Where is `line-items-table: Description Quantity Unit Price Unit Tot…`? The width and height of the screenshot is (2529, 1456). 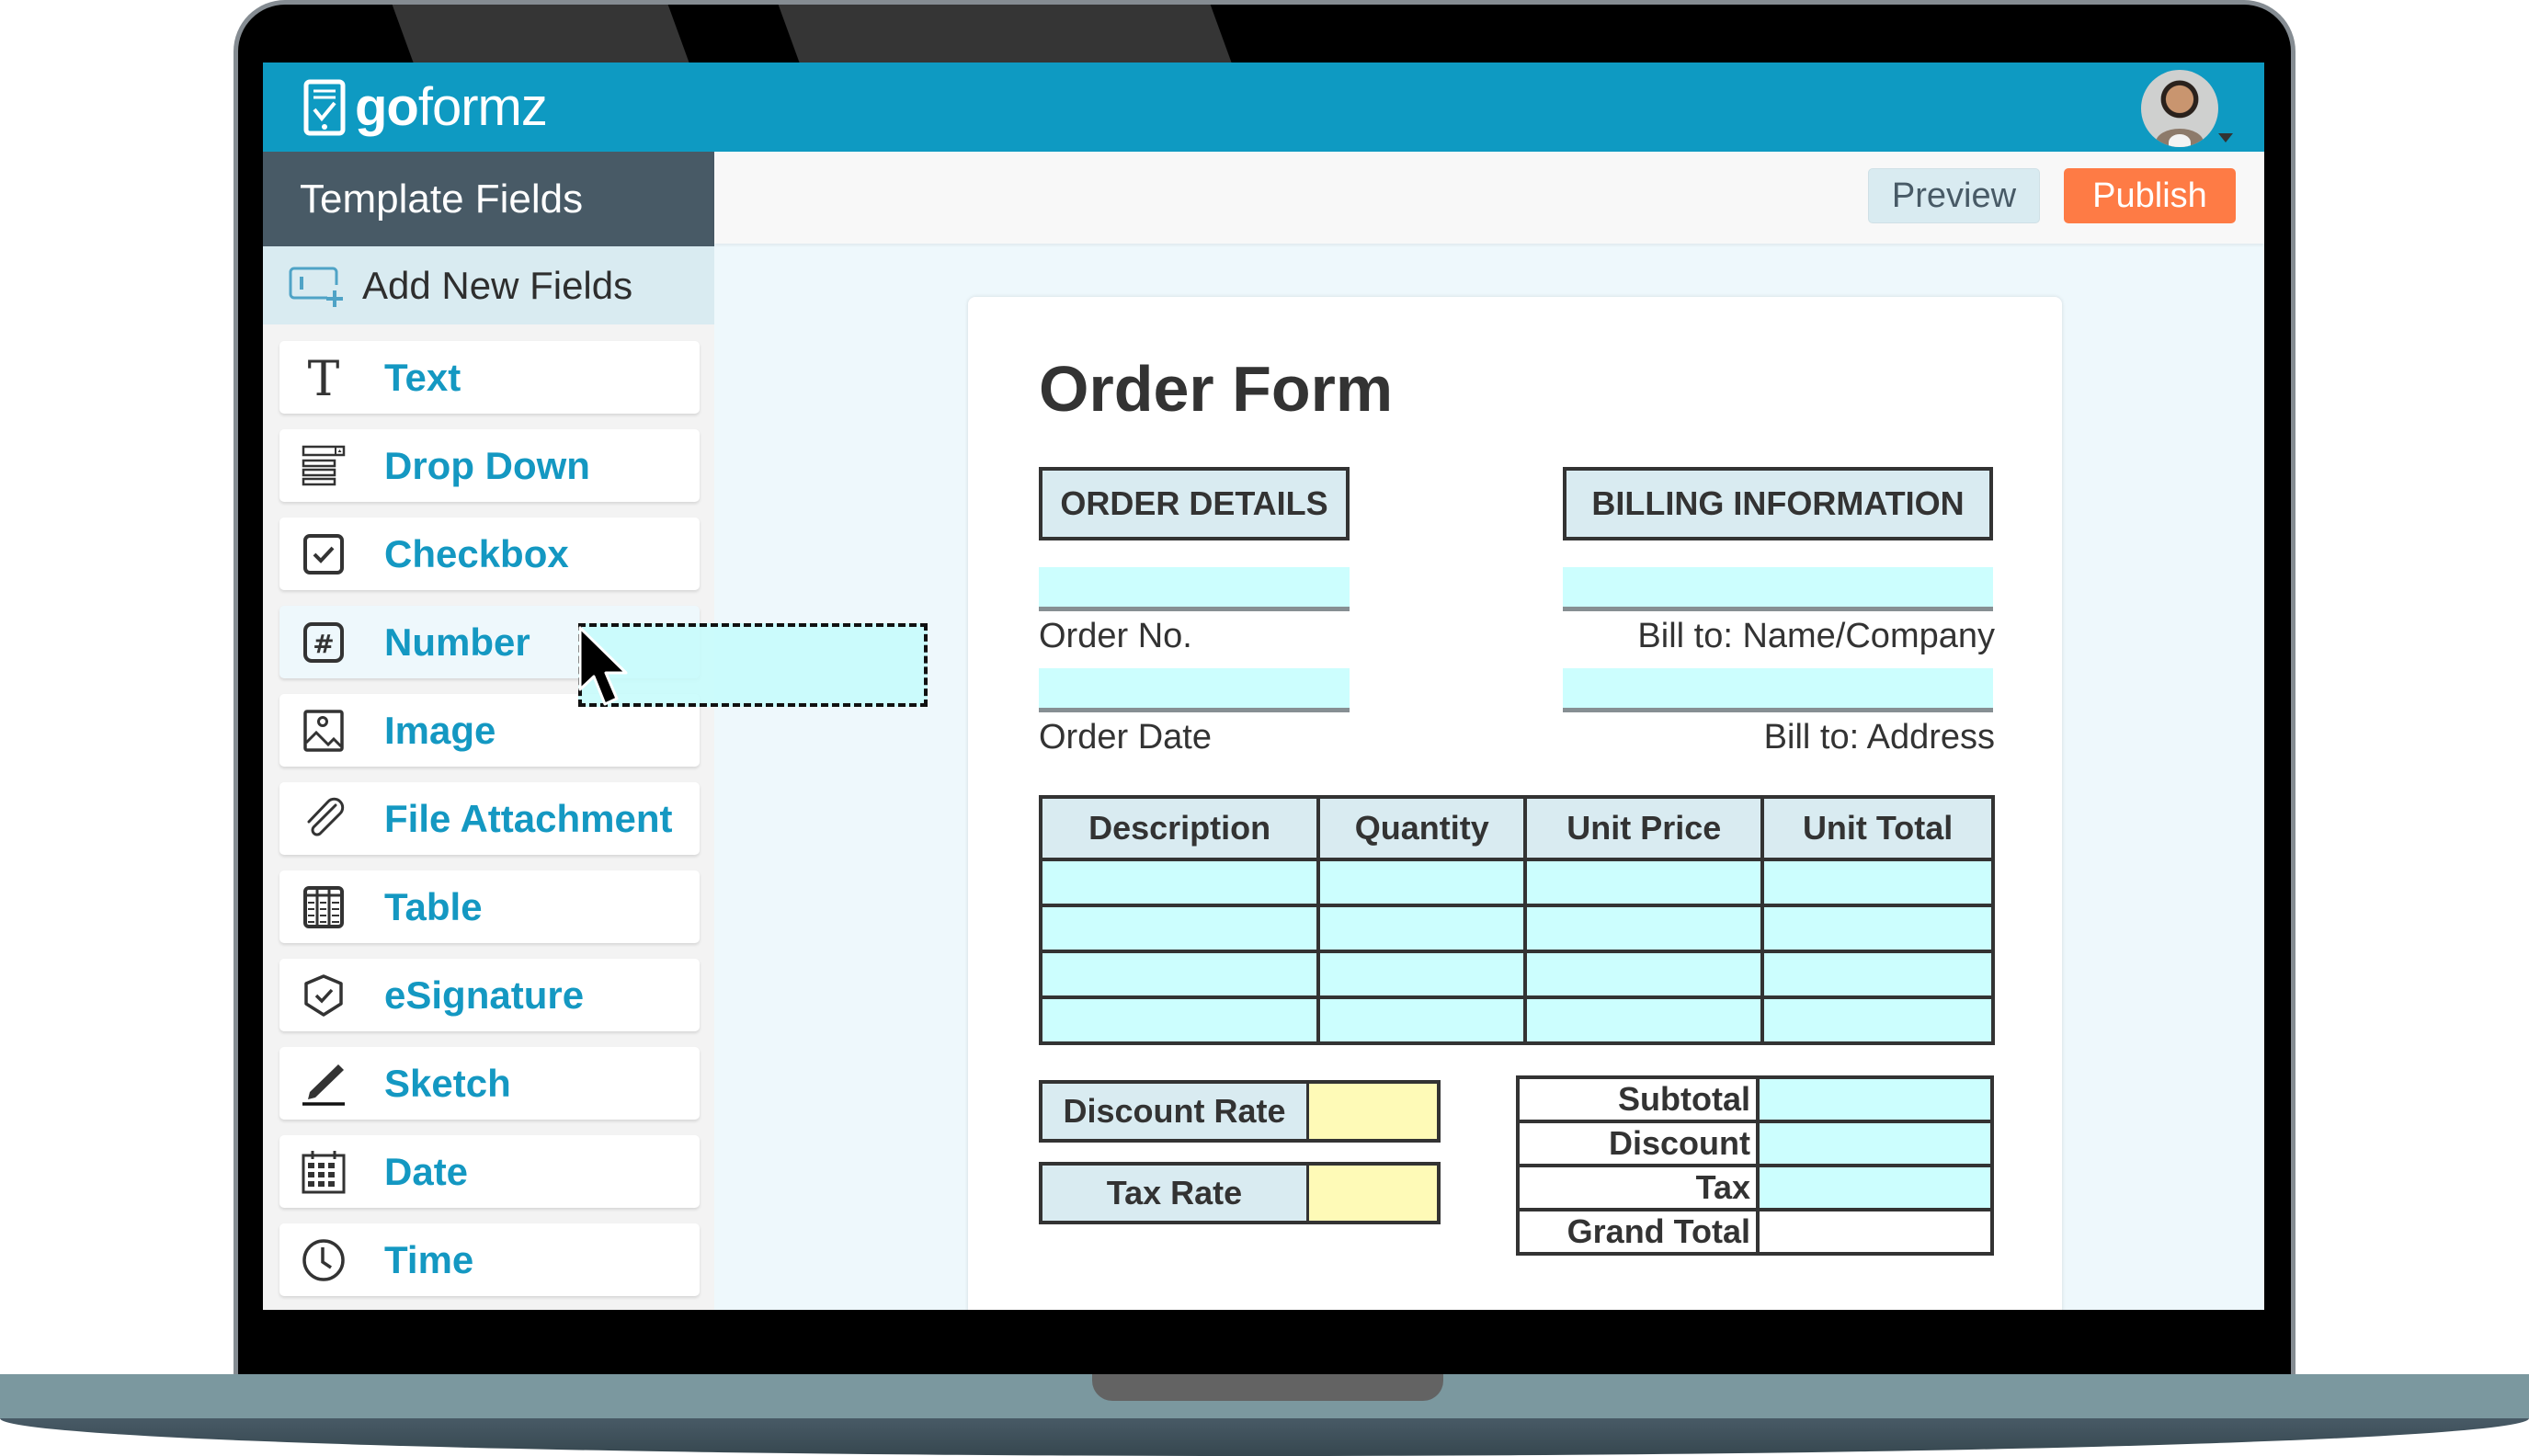
line-items-table: Description Quantity Unit Price Unit Tot… is located at coordinates (1516, 920).